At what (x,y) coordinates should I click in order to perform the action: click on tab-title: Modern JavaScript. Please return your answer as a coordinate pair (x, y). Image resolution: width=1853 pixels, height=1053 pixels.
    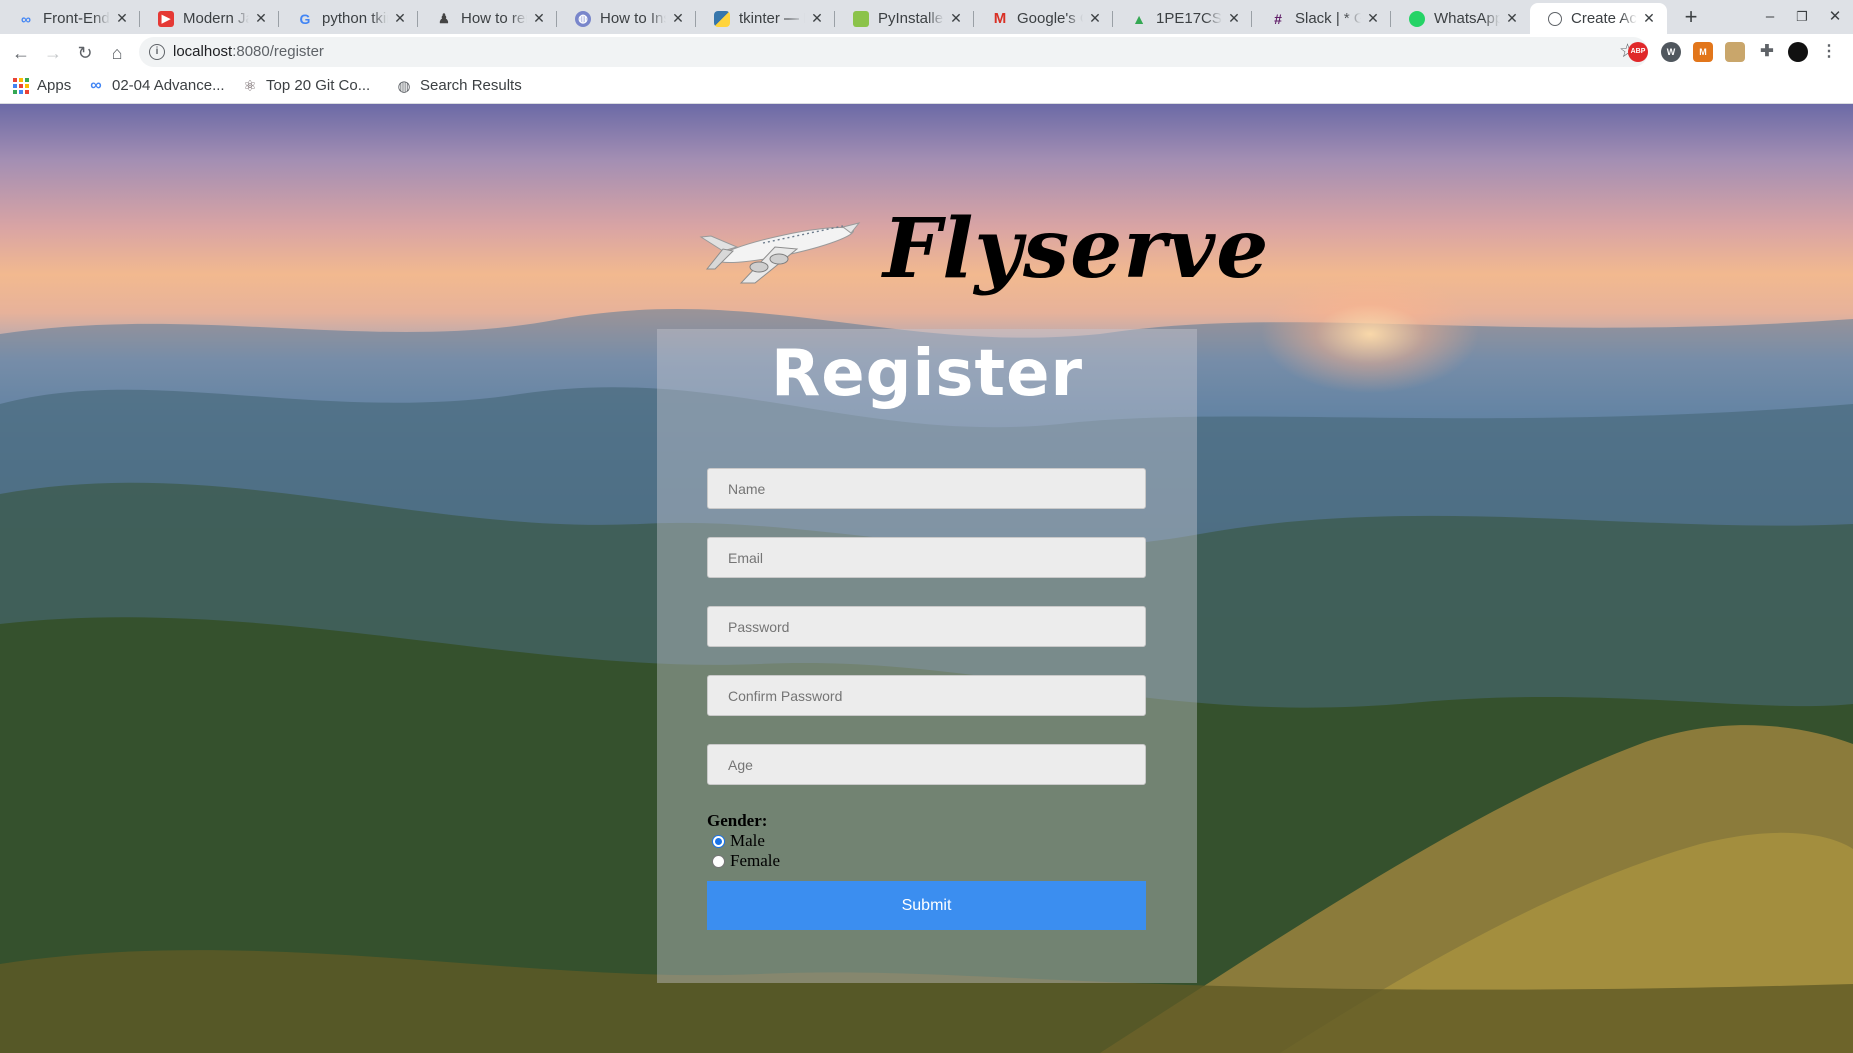
    Looking at the image, I should click on (216, 18).